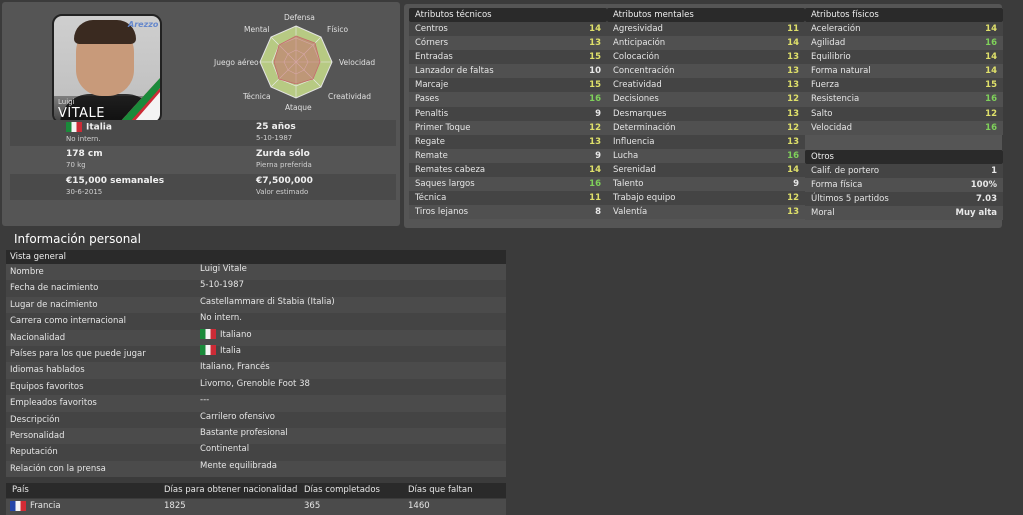  What do you see at coordinates (904, 85) in the screenshot?
I see `attribute-row: Fuerza 15` at bounding box center [904, 85].